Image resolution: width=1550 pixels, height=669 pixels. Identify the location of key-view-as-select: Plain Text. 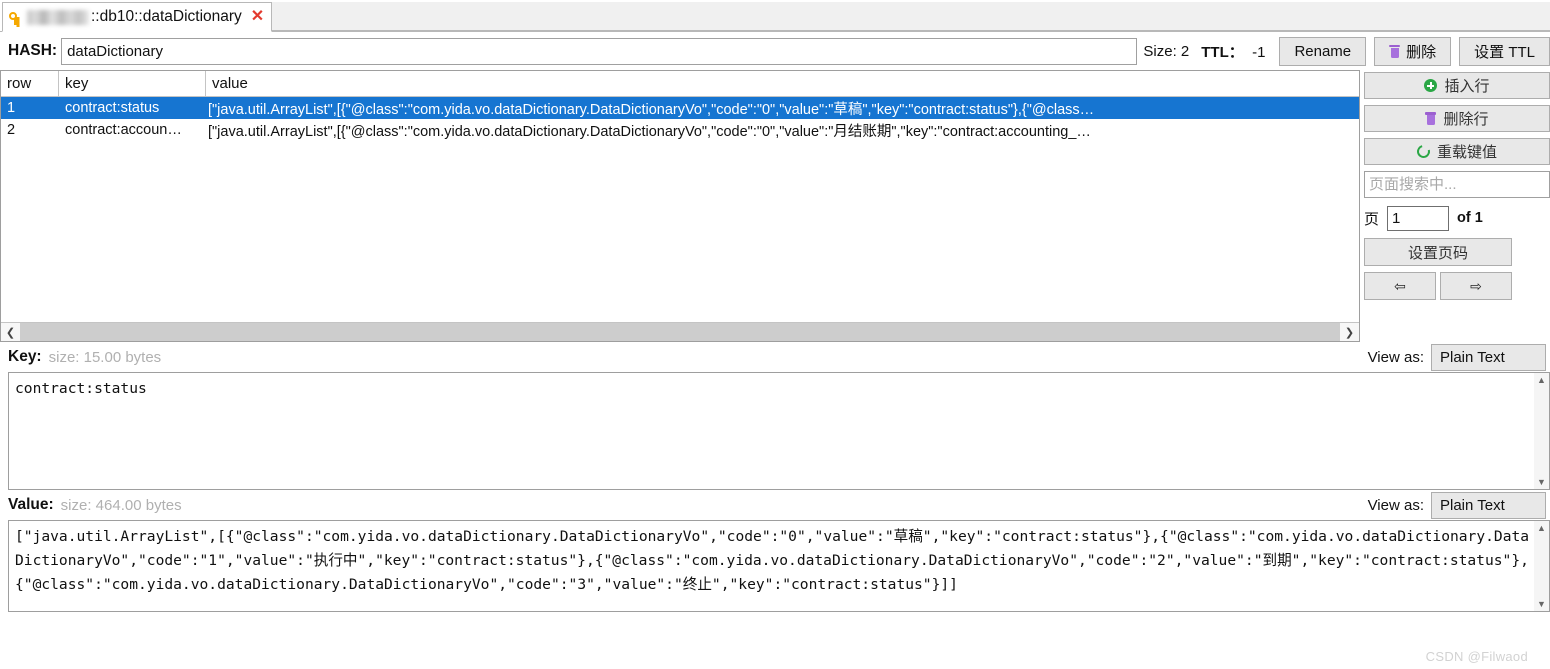
(1488, 357).